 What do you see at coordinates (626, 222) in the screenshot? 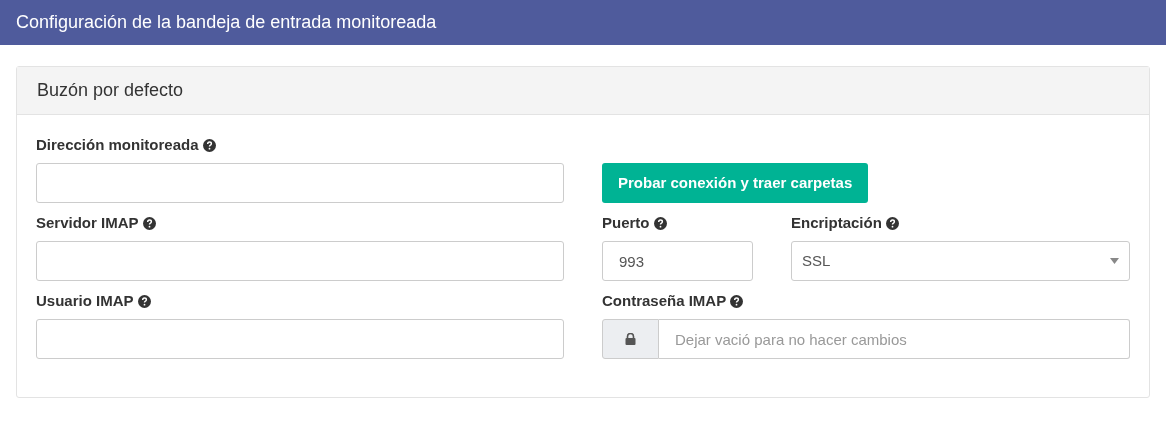
I see `field-label: Puerto` at bounding box center [626, 222].